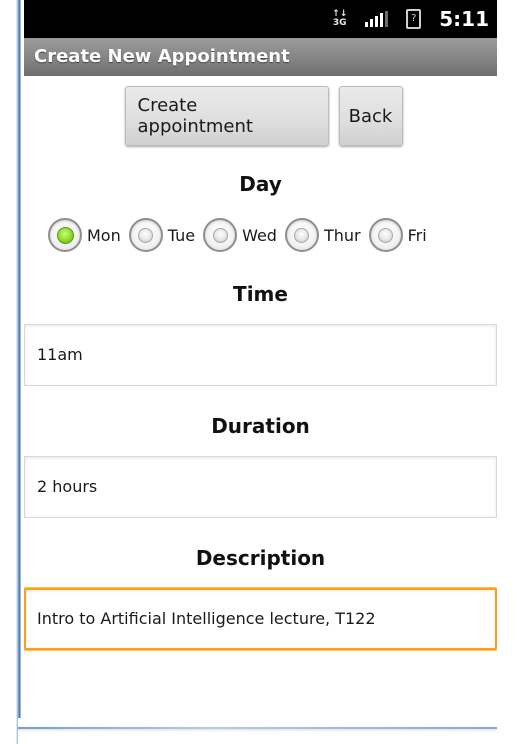  I want to click on description-heading: Description, so click(260, 558).